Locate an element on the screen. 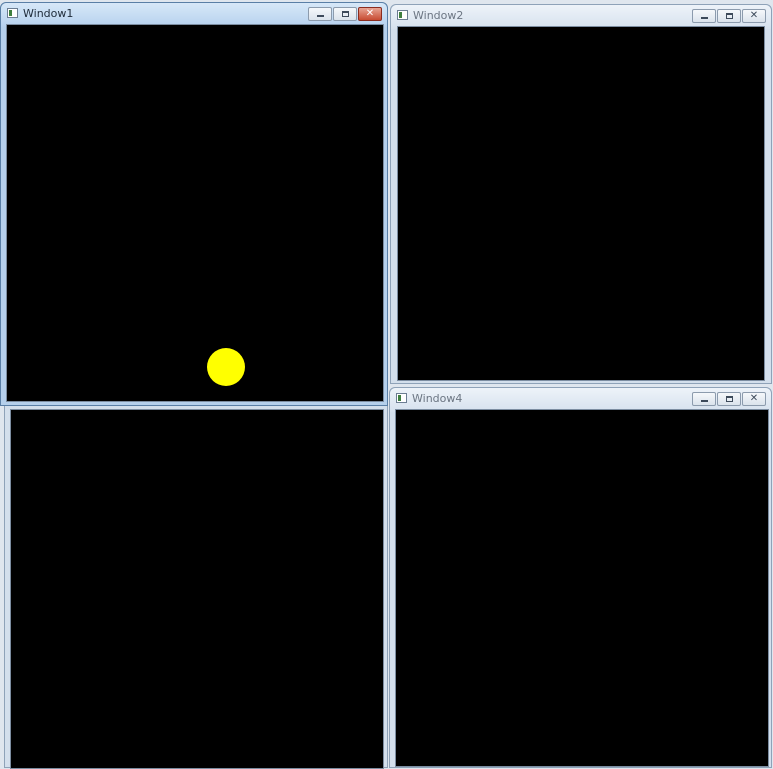 This screenshot has width=773, height=769. yellow-ball is located at coordinates (226, 367).